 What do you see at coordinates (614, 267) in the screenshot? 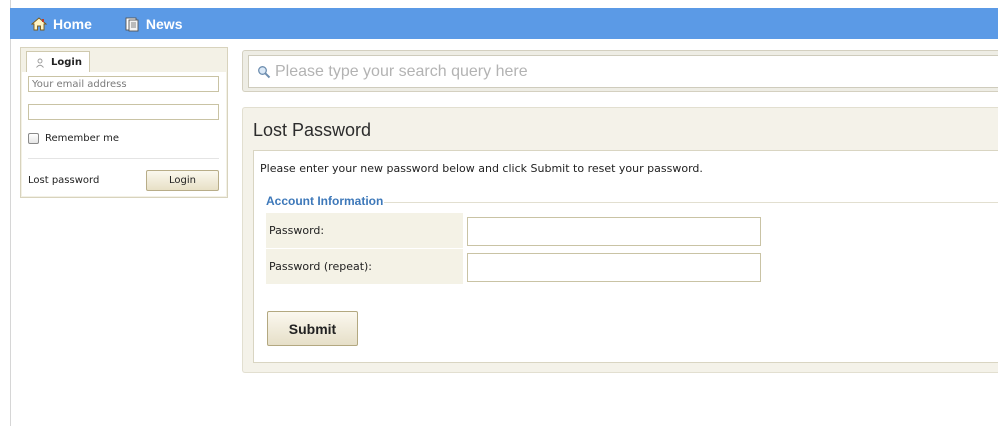
I see `repeat-password-field` at bounding box center [614, 267].